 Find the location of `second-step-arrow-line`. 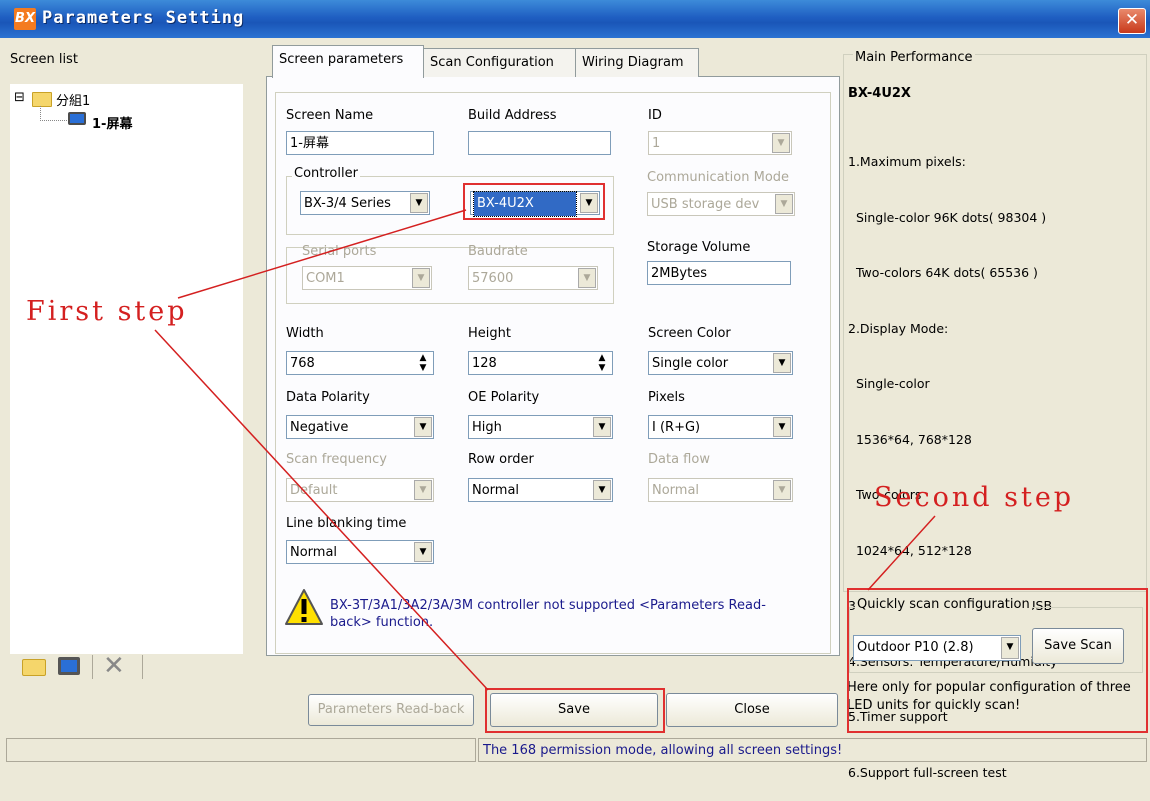

second-step-arrow-line is located at coordinates (901, 553).